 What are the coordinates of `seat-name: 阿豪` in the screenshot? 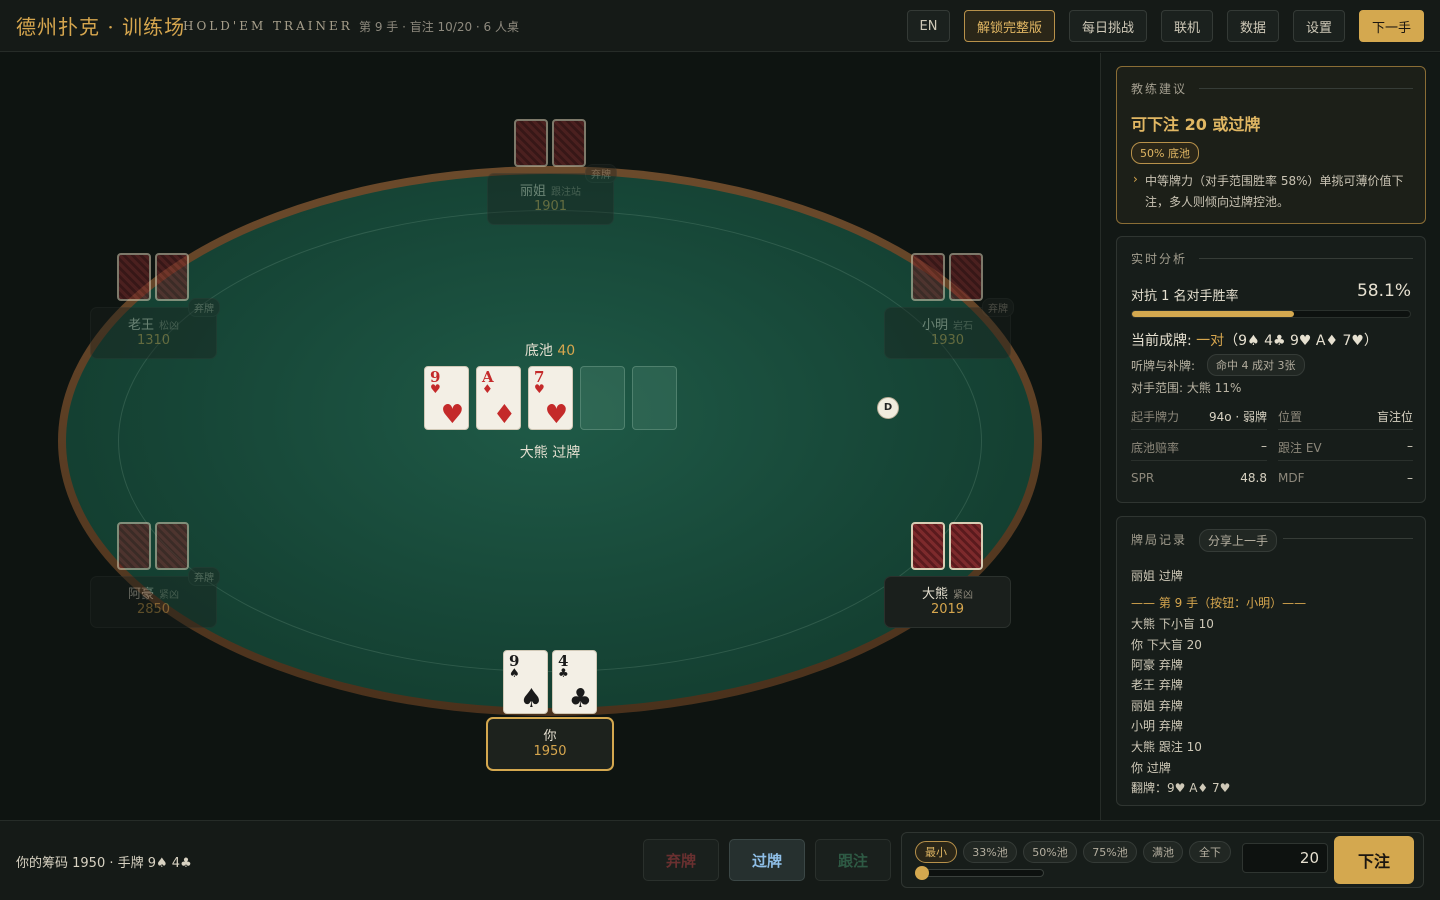 It's located at (140, 594).